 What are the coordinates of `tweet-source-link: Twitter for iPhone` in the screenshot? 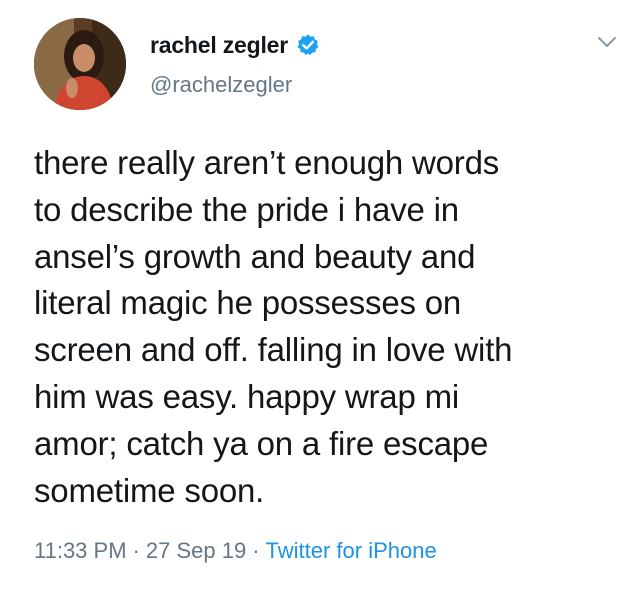 It's located at (351, 551).